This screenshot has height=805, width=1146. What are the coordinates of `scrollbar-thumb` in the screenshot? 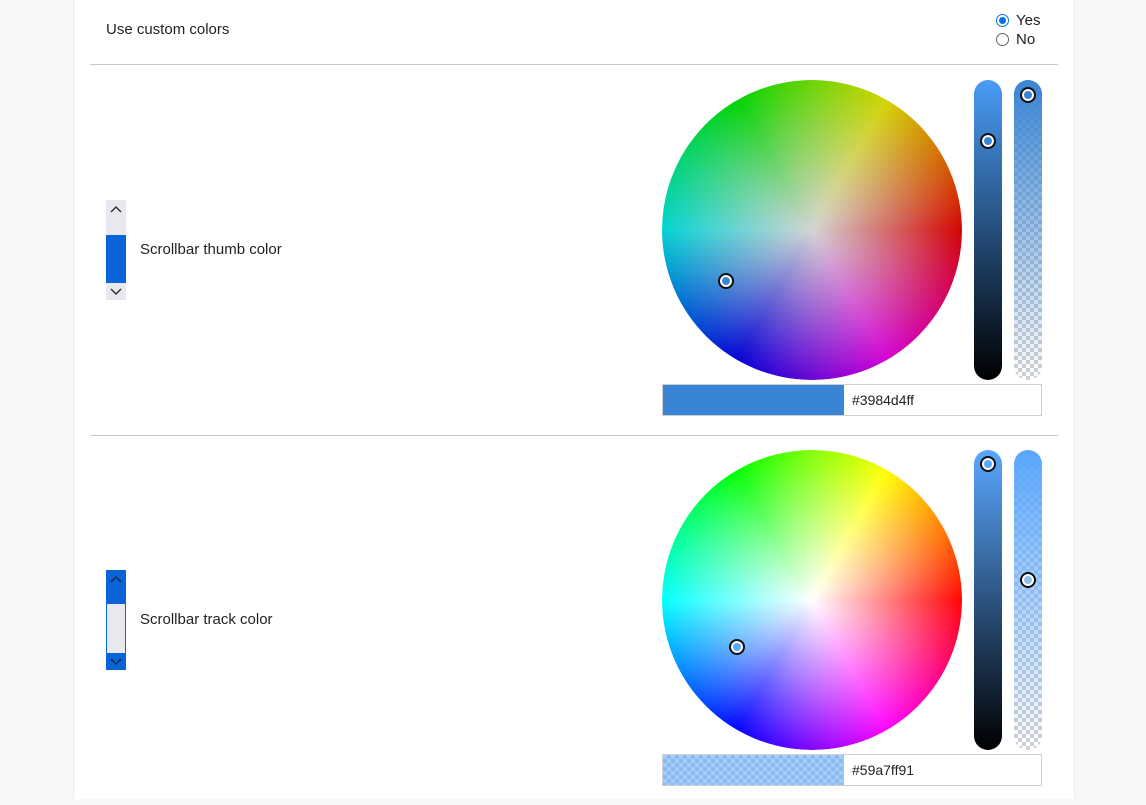 It's located at (116, 259).